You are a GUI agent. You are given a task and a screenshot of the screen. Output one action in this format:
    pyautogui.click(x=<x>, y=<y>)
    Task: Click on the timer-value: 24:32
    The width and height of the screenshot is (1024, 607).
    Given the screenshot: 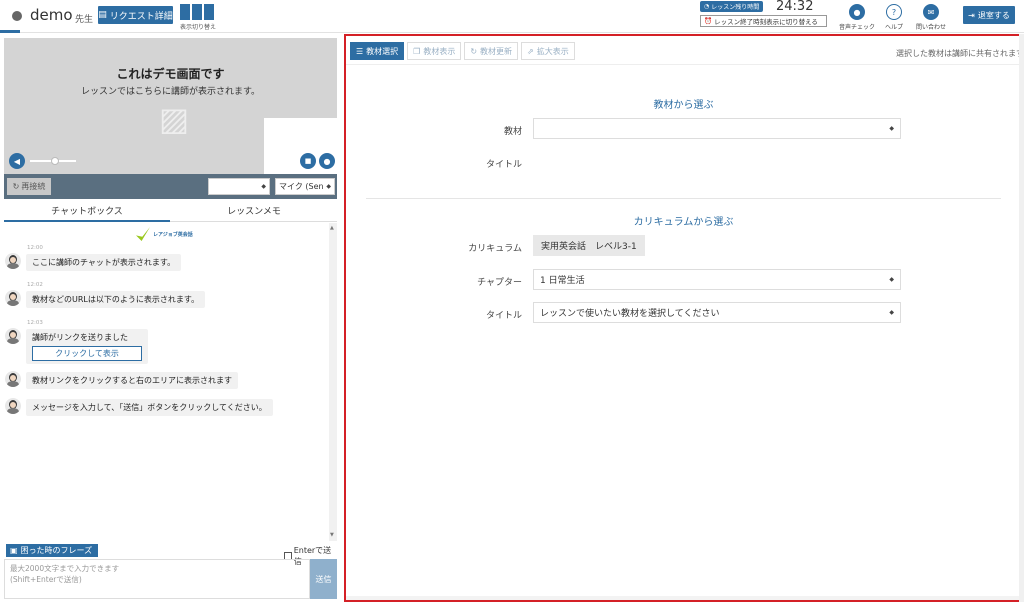 What is the action you would take?
    pyautogui.click(x=795, y=7)
    